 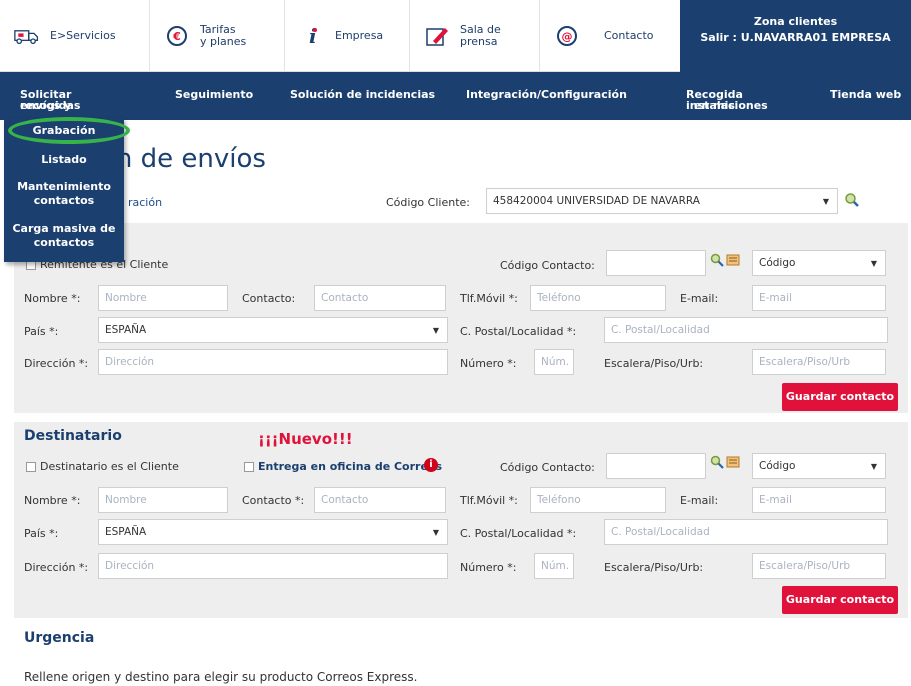 I want to click on configuracion-link: ración, so click(x=145, y=202).